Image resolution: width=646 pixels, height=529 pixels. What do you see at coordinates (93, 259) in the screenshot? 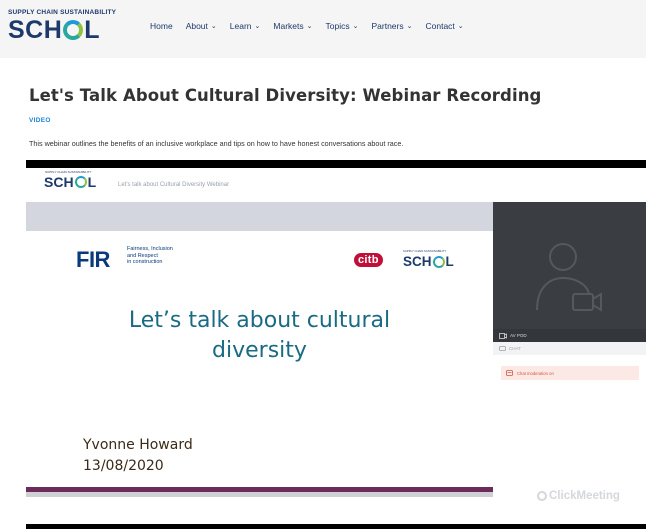
I see `fir-logo: FIR` at bounding box center [93, 259].